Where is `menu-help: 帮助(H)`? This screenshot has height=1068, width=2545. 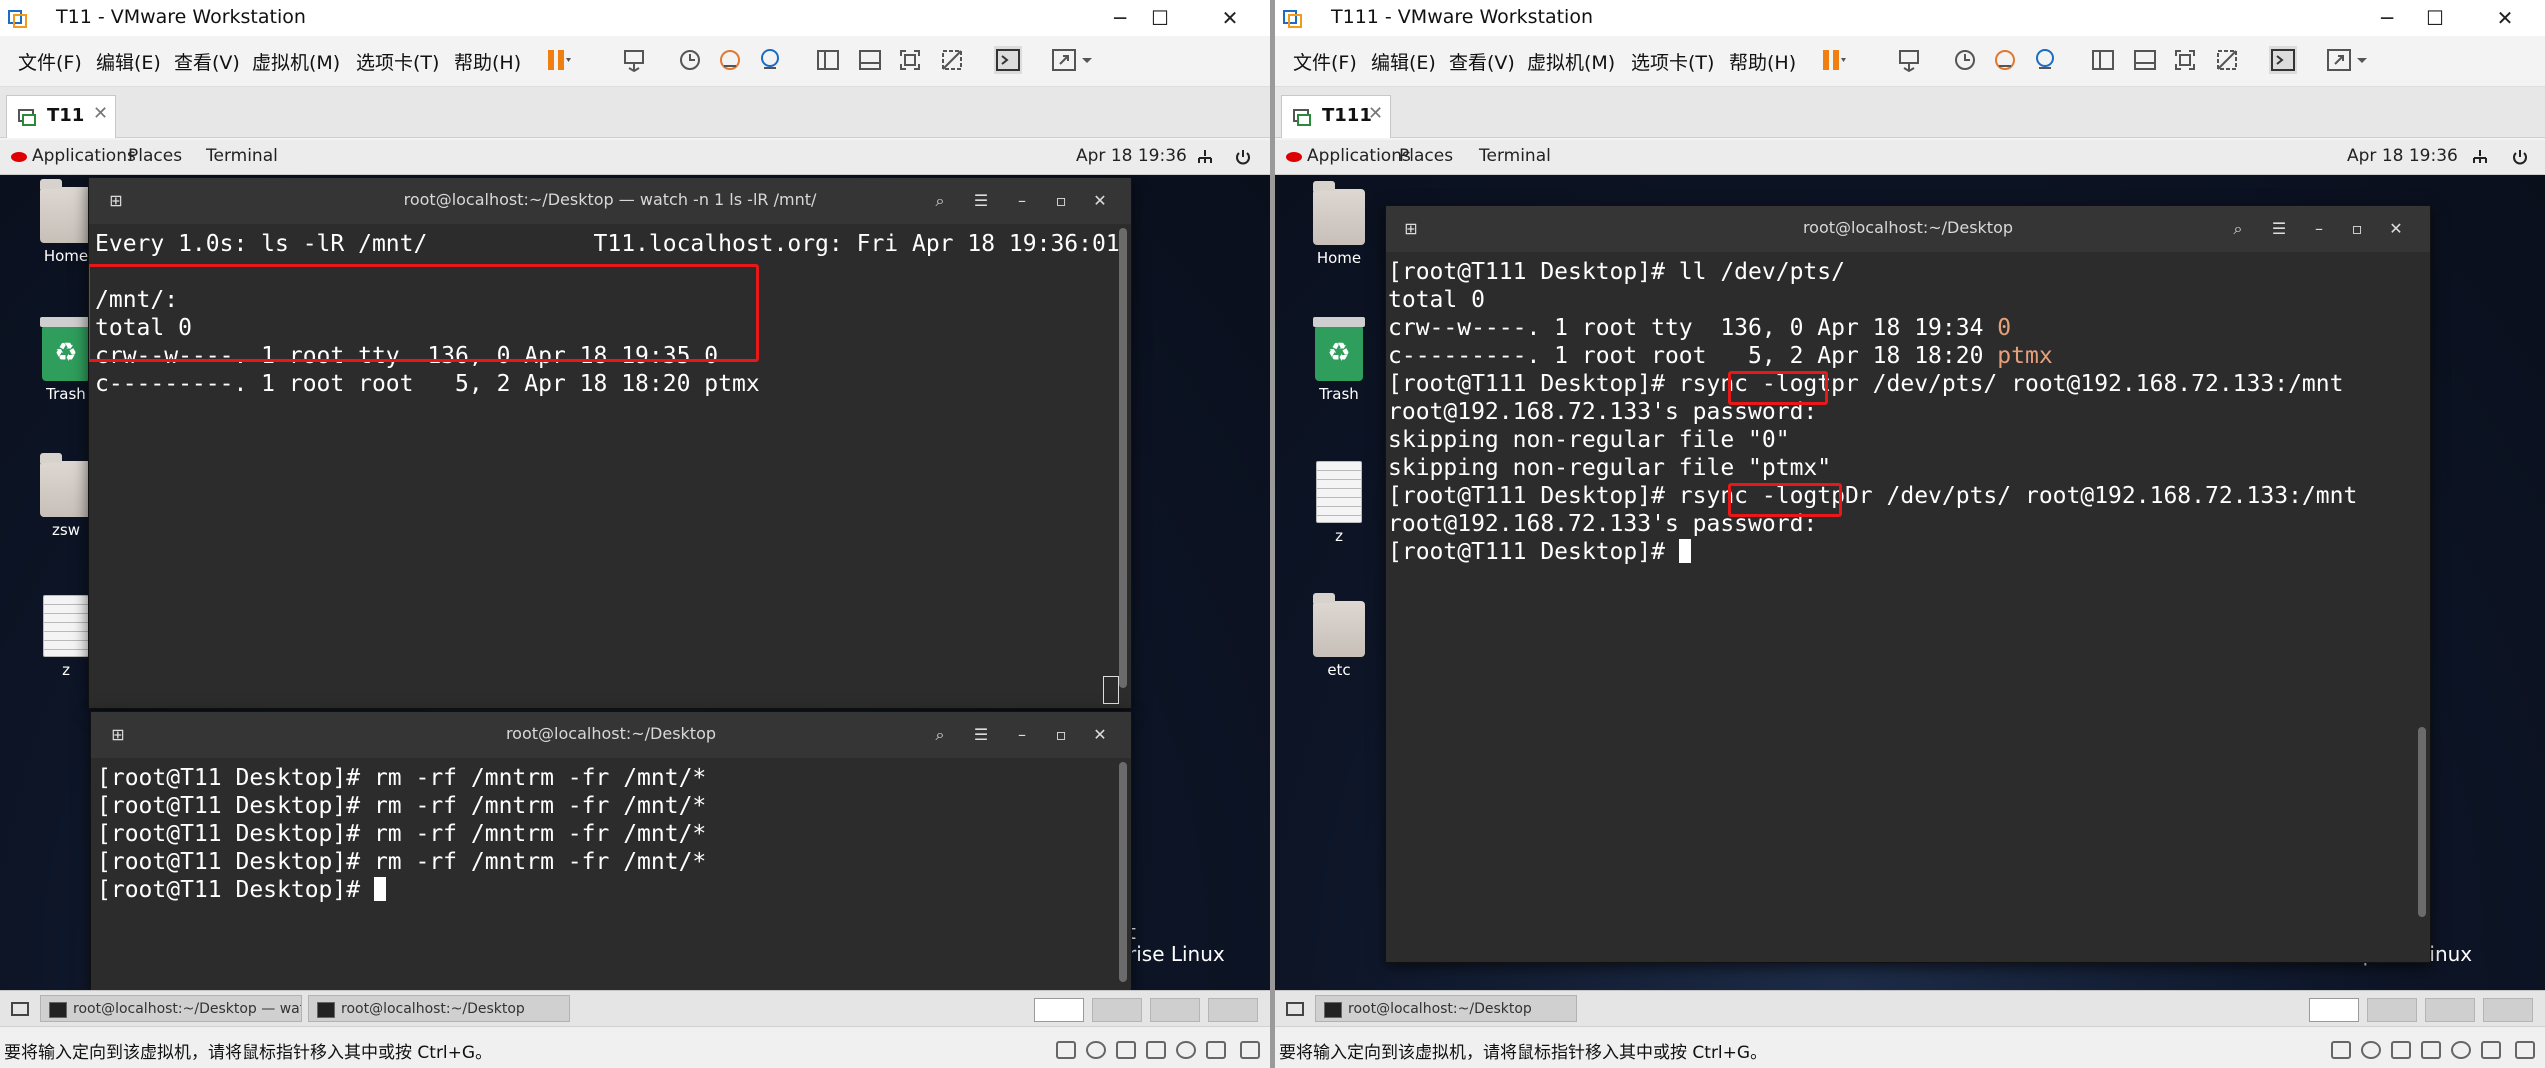 menu-help: 帮助(H) is located at coordinates (1762, 61).